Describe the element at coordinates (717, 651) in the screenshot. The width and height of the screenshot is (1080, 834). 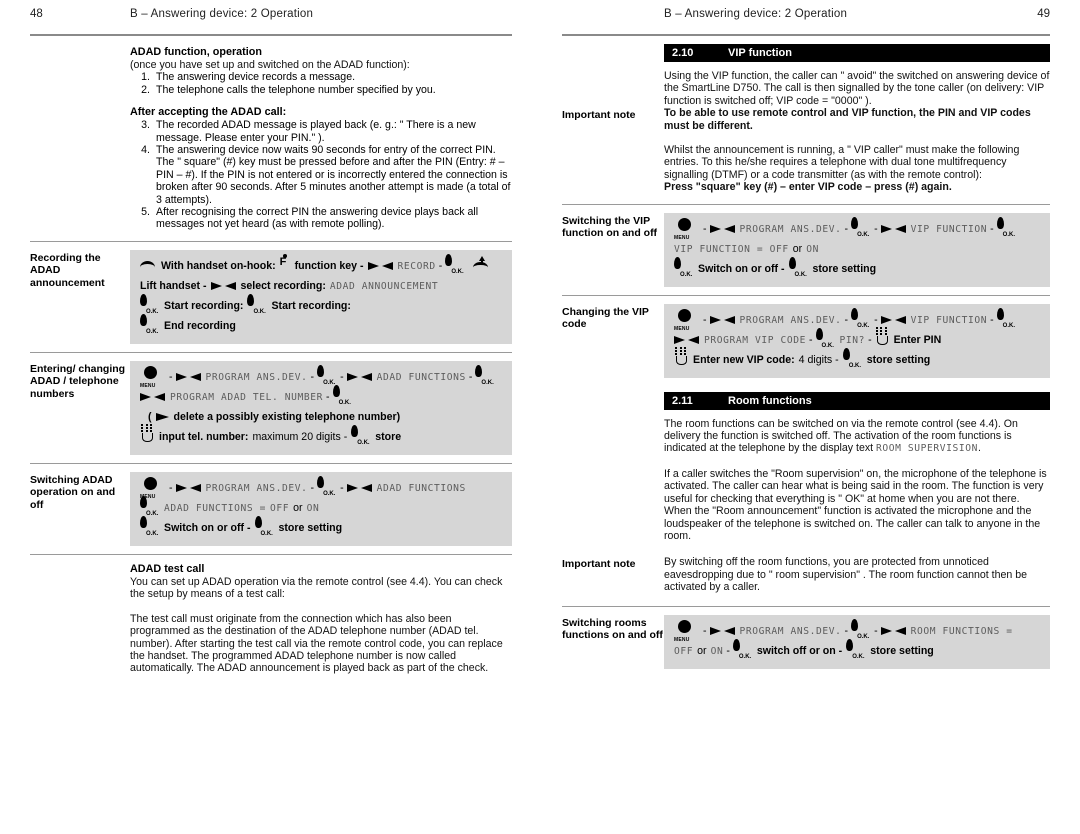
I see `switch-room-on: ON` at that location.